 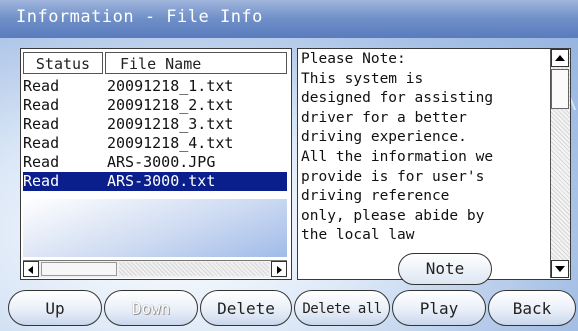 I want to click on scroll-up-button, so click(x=560, y=58).